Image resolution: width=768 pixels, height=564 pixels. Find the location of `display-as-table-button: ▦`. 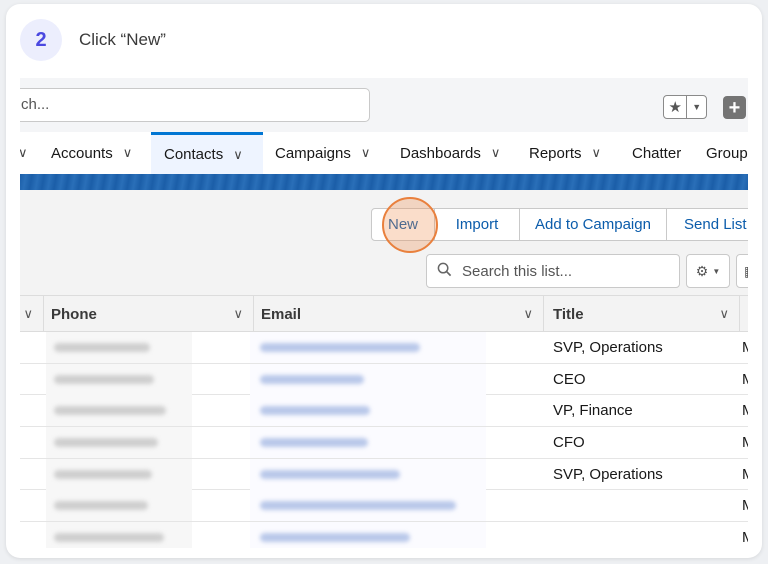

display-as-table-button: ▦ is located at coordinates (742, 271).